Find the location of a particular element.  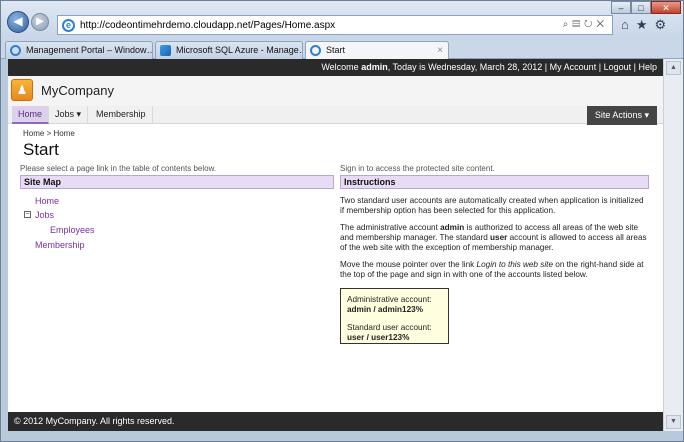

breadcrumb: Home > Home is located at coordinates (49, 133).